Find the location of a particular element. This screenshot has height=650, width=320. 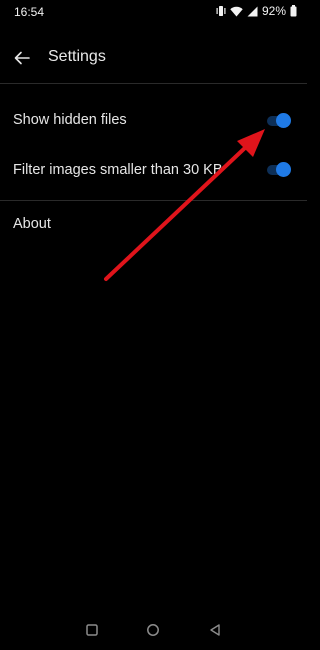

page-title: Settings is located at coordinates (77, 56).